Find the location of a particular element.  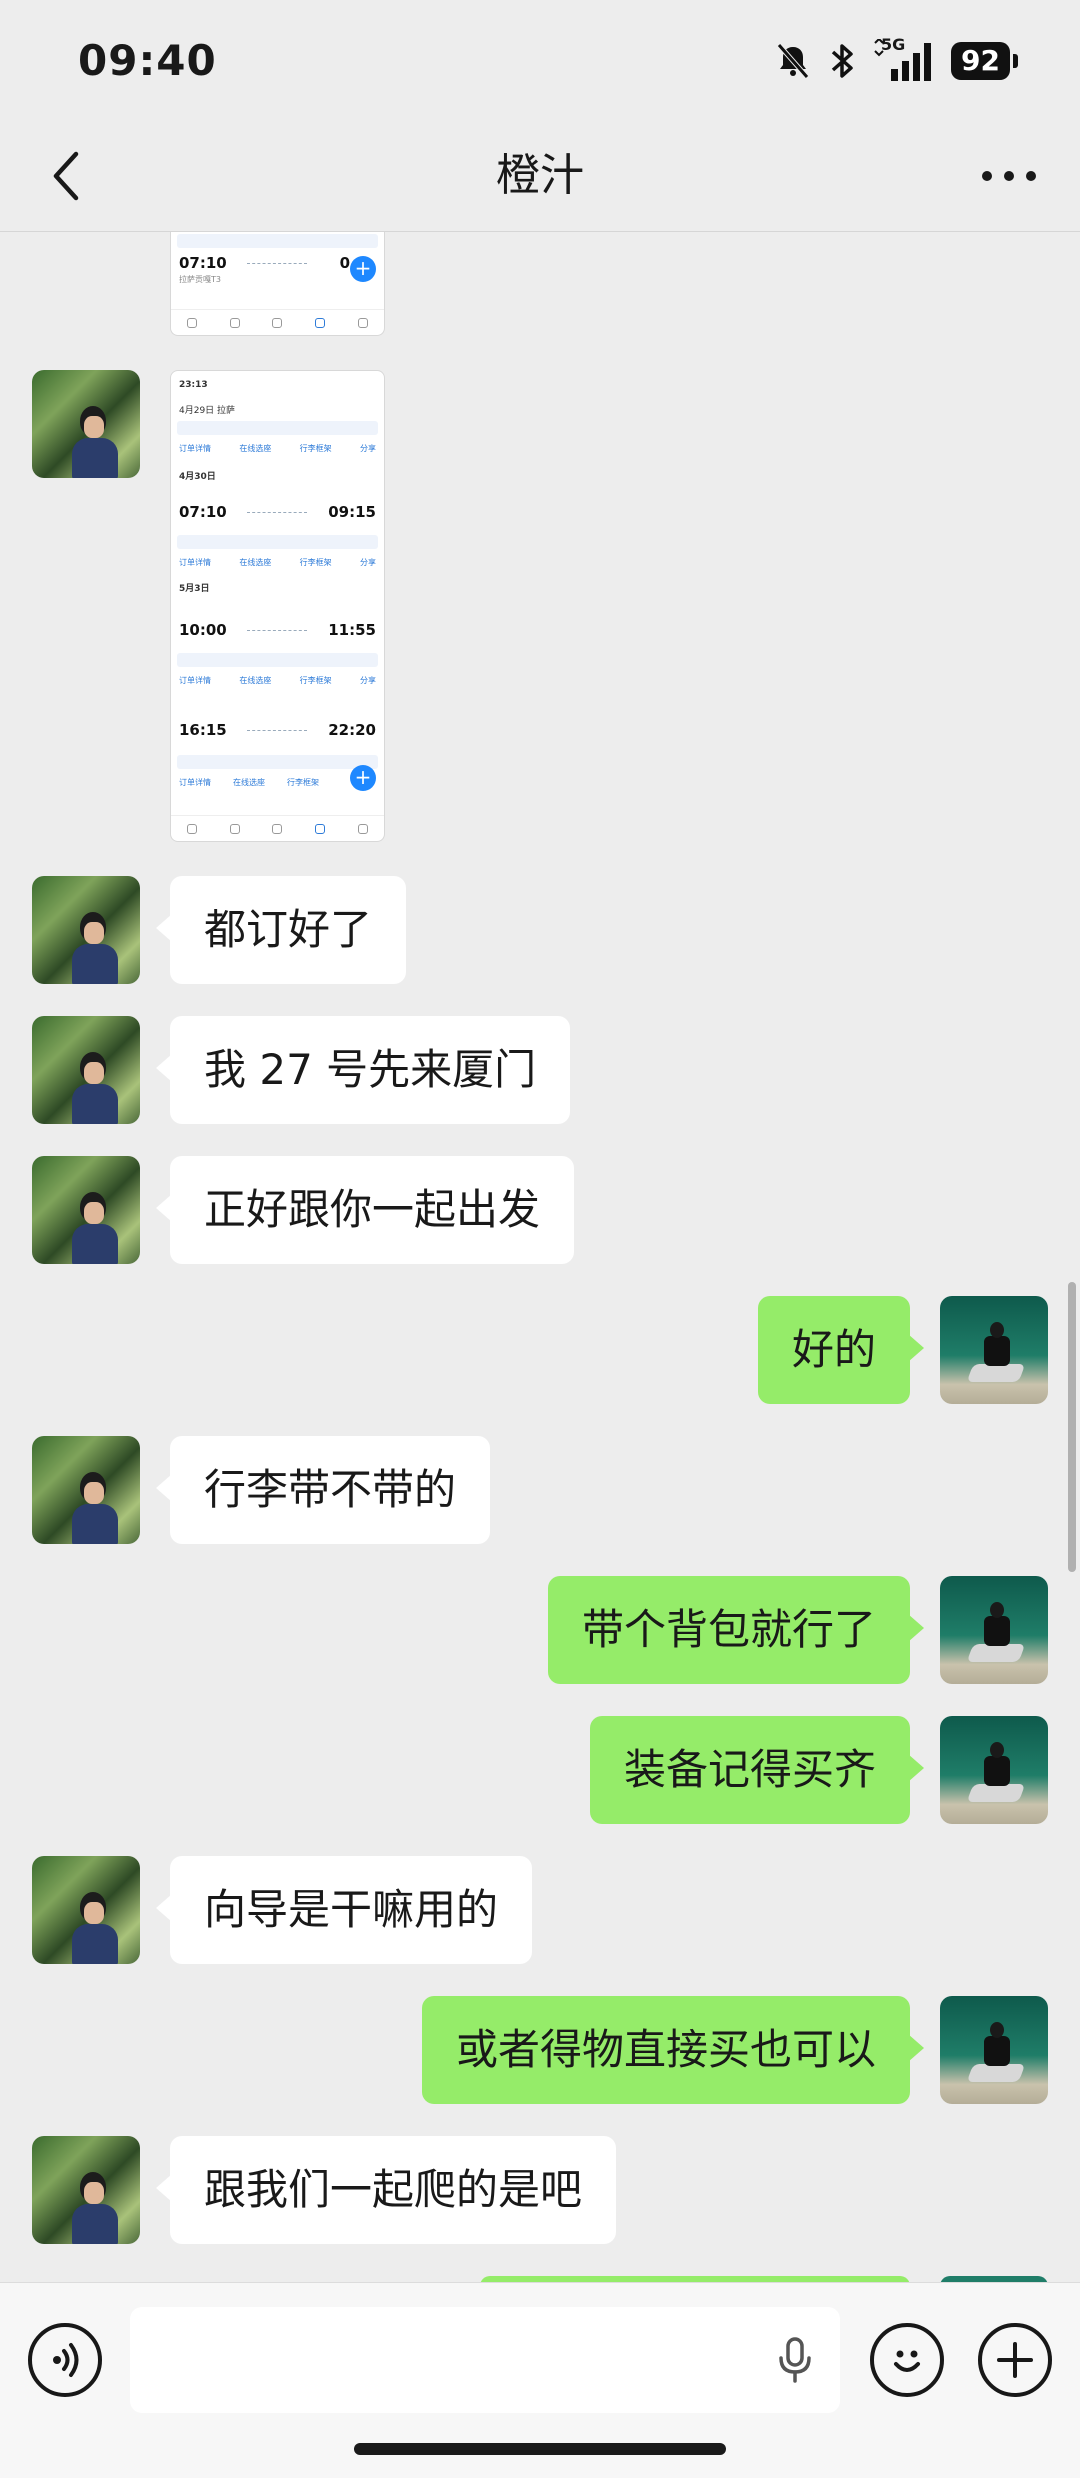

message-input is located at coordinates (485, 2360).